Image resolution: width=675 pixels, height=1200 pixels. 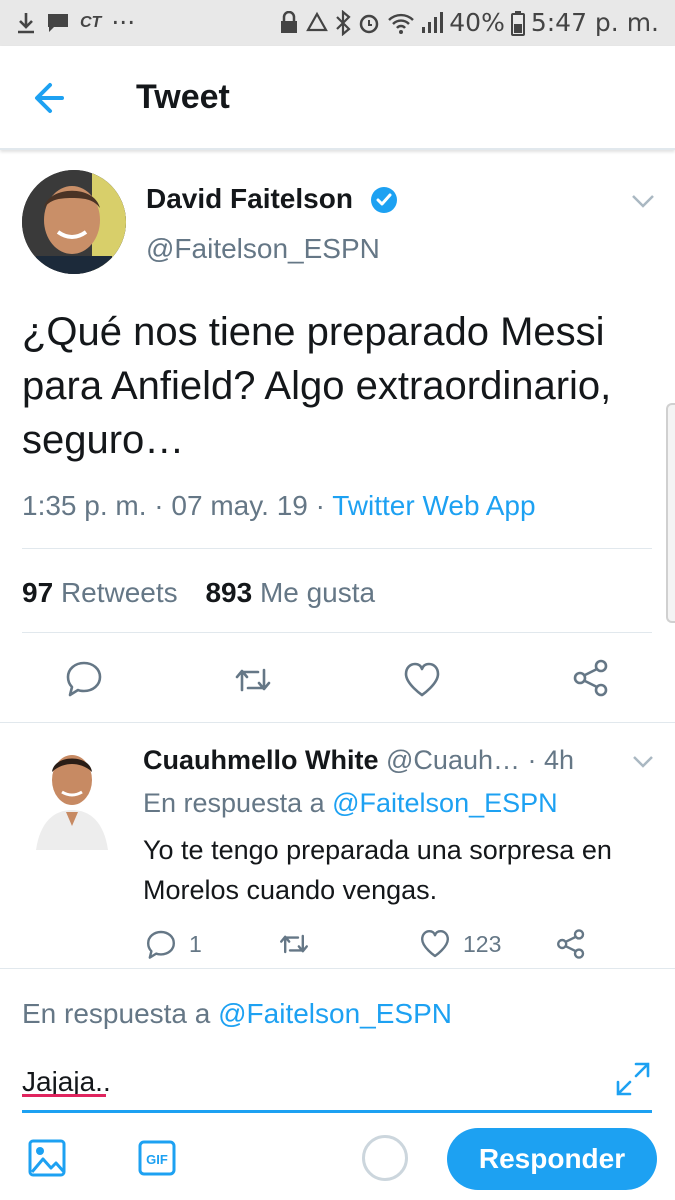 What do you see at coordinates (198, 593) in the screenshot?
I see `tweet-stats: 97 Retweets 893 Me gusta` at bounding box center [198, 593].